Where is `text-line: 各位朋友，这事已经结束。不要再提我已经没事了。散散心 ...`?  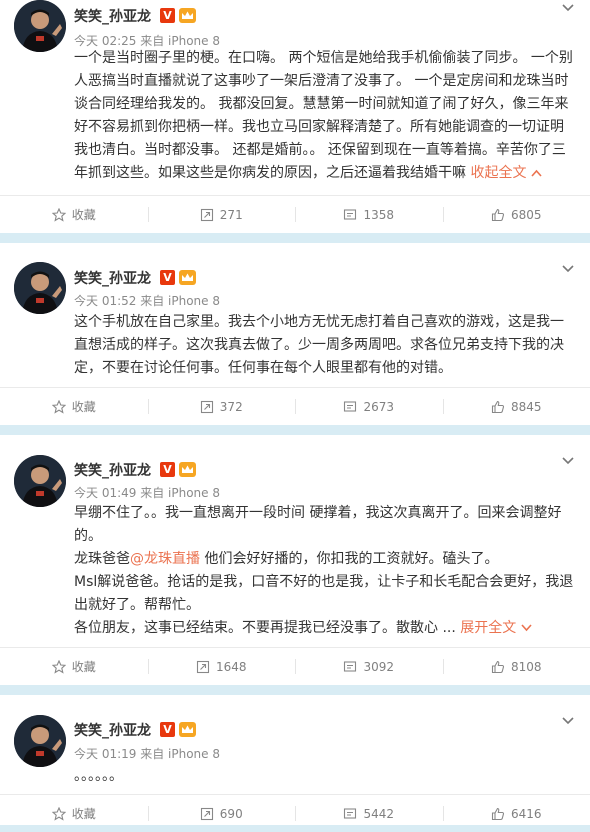 text-line: 各位朋友，这事已经结束。不要再提我已经没事了。散散心 ... is located at coordinates (267, 628).